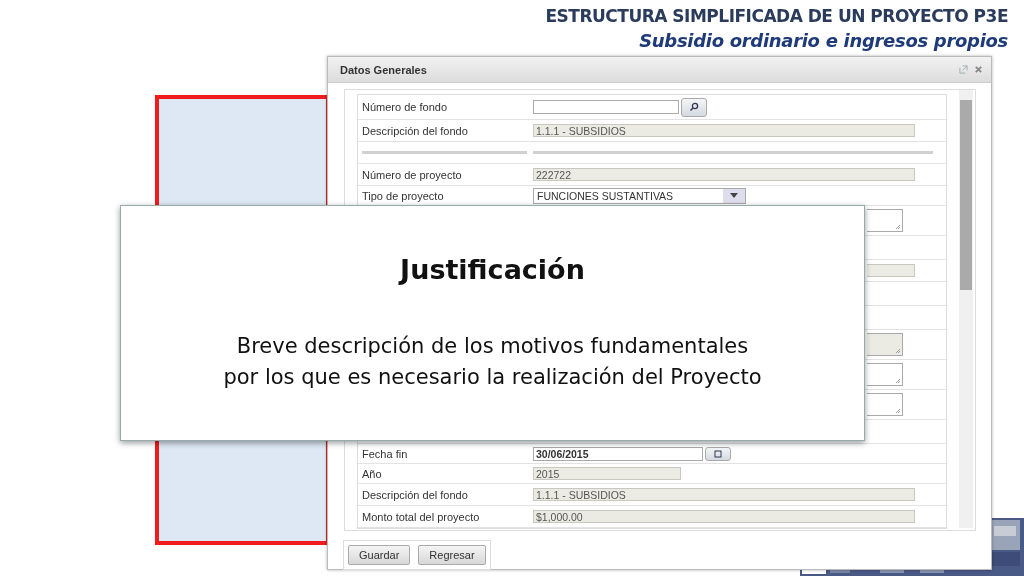  What do you see at coordinates (963, 69) in the screenshot?
I see `popout-icon` at bounding box center [963, 69].